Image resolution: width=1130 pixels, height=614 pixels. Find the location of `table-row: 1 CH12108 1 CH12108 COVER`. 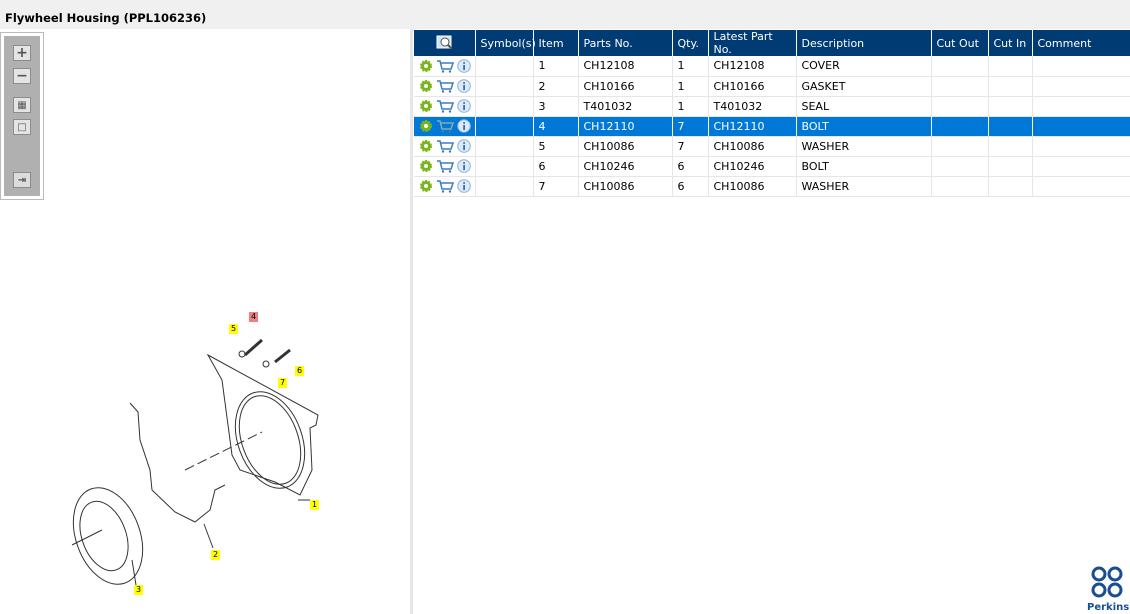

table-row: 1 CH12108 1 CH12108 COVER is located at coordinates (772, 66).